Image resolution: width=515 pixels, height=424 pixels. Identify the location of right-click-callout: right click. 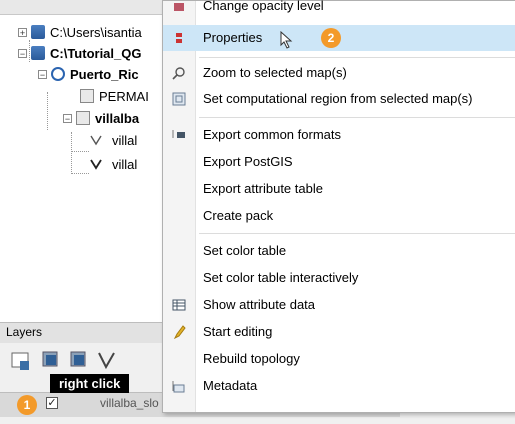
(90, 383).